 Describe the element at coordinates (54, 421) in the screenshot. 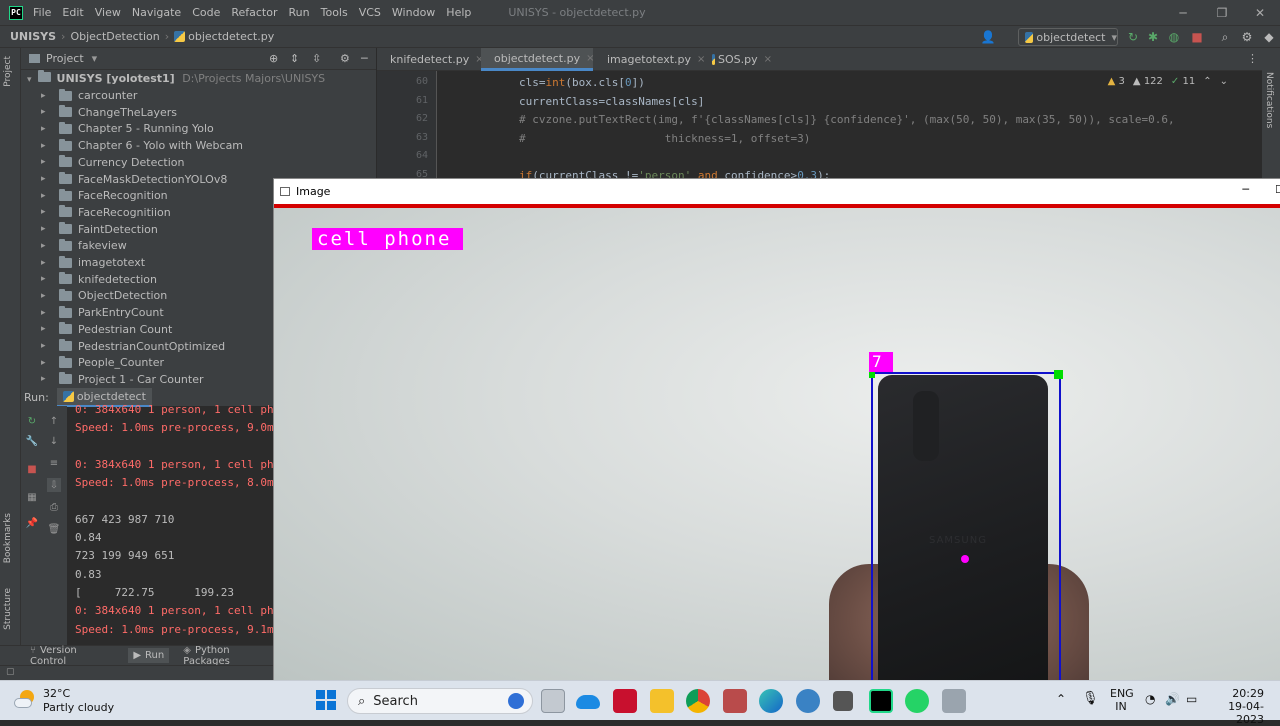

I see `arrow-up-icon: ↑` at that location.